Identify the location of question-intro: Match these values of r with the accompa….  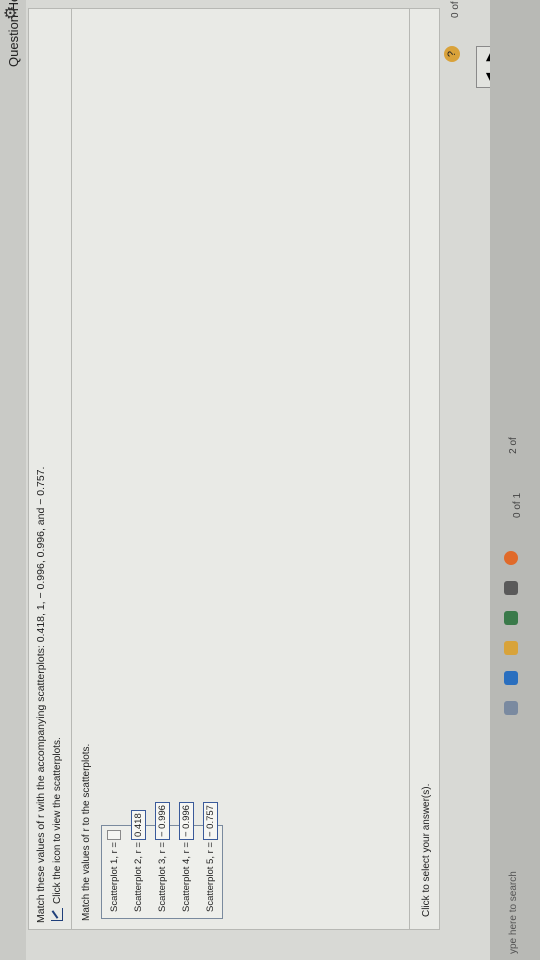
(41, 694).